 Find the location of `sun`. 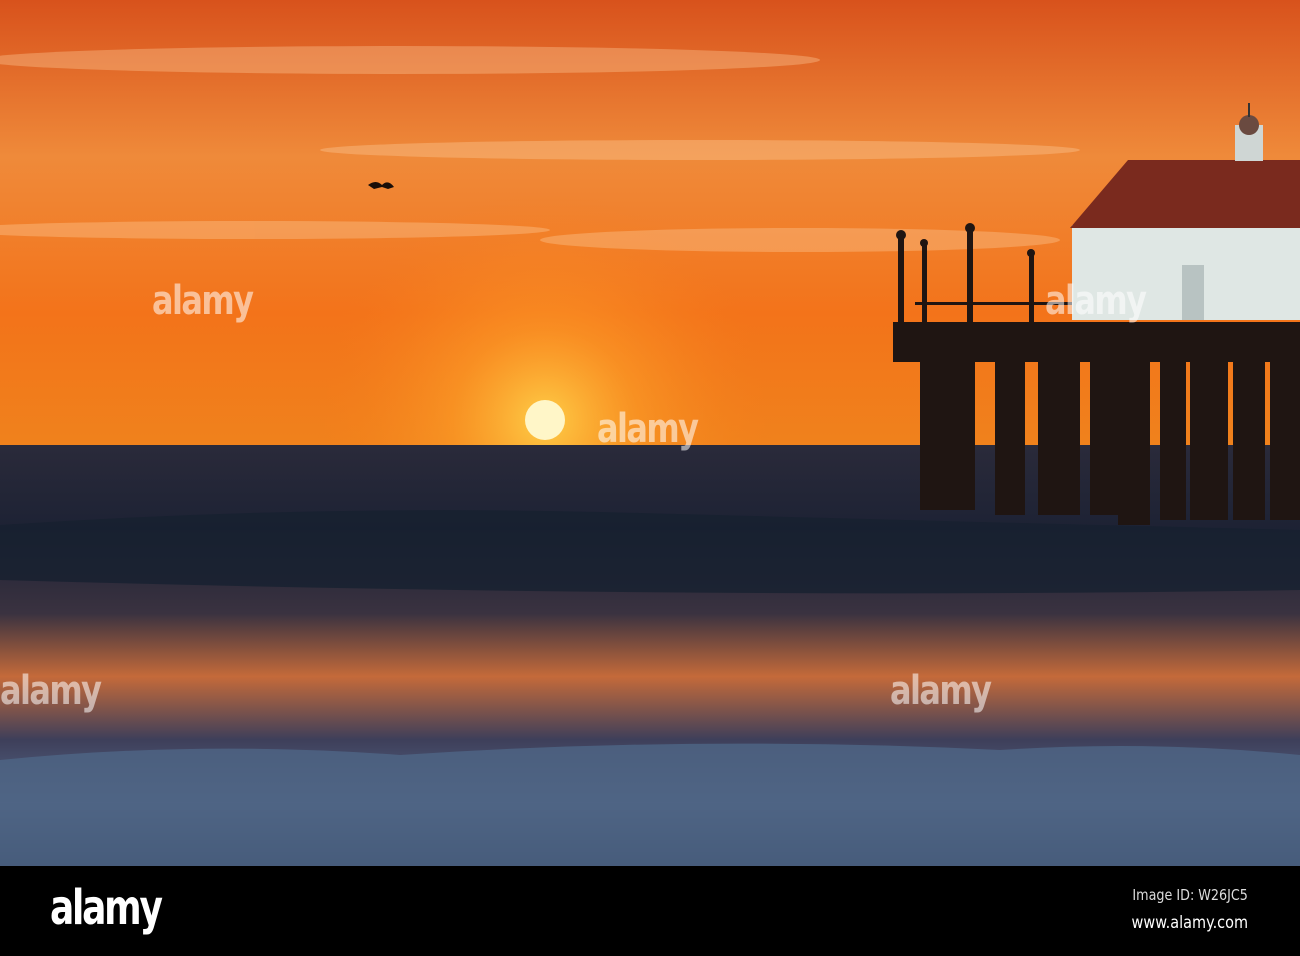

sun is located at coordinates (545, 420).